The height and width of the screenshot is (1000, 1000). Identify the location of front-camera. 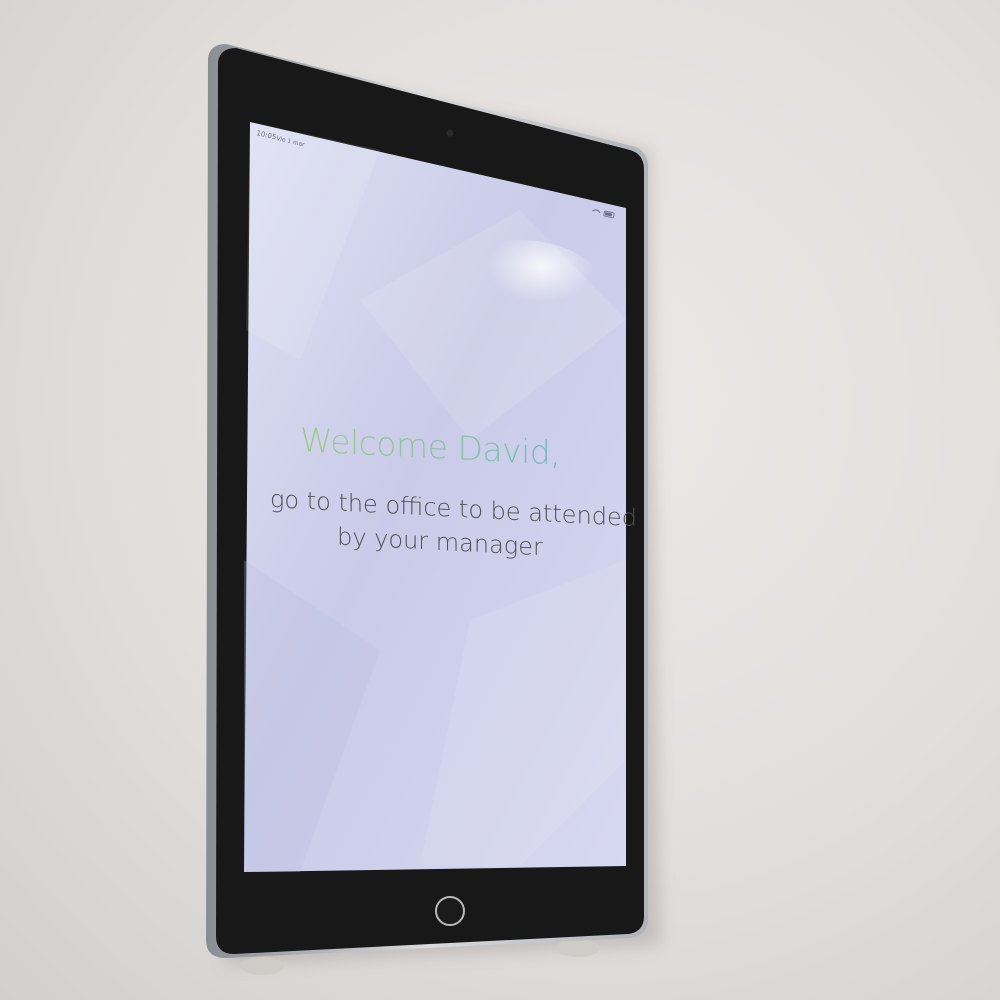
(450, 133).